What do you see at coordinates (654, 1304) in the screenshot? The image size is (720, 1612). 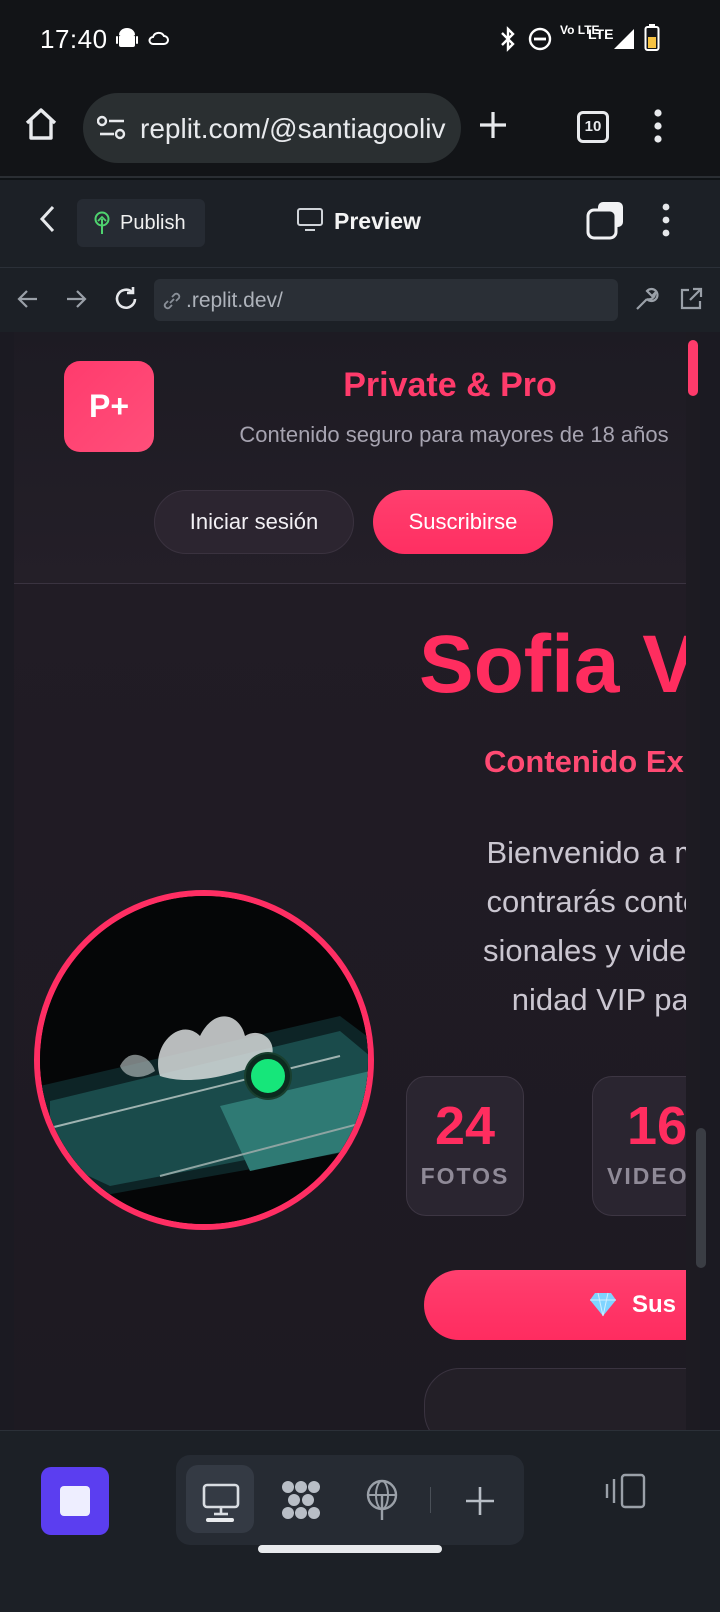 I see `cta-label: Sus` at bounding box center [654, 1304].